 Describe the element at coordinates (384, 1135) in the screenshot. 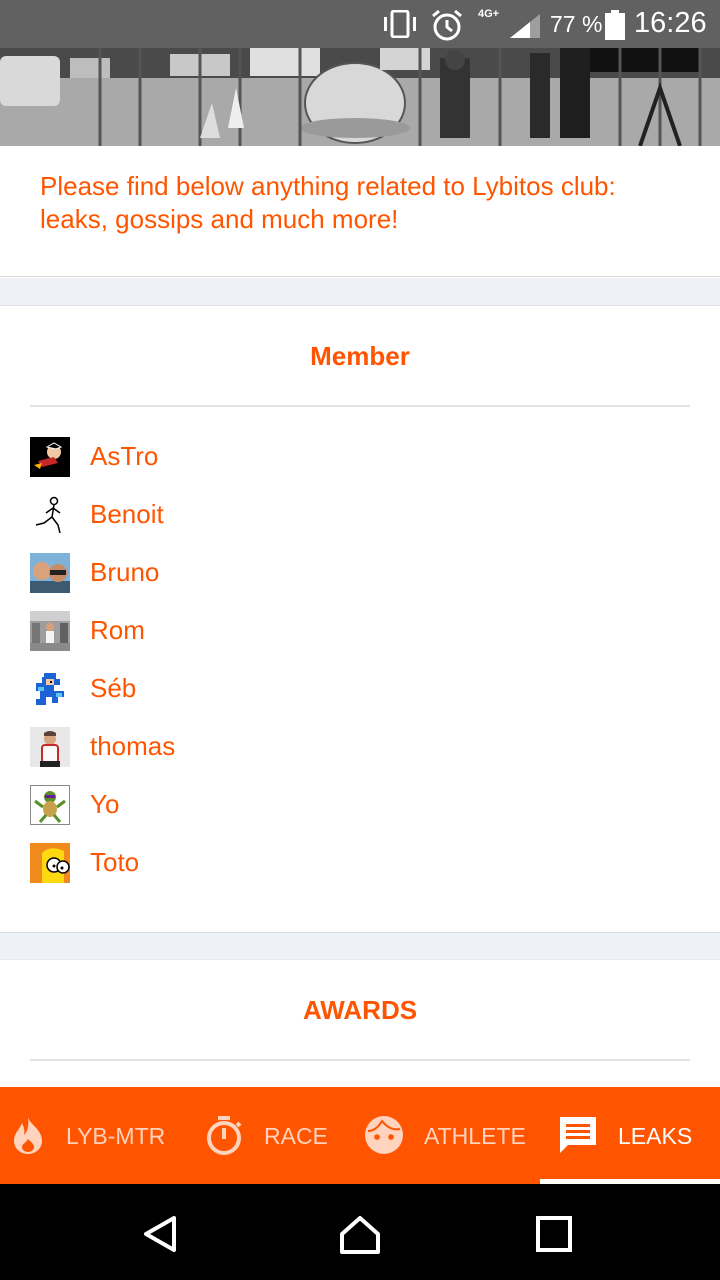

I see `face-icon` at that location.